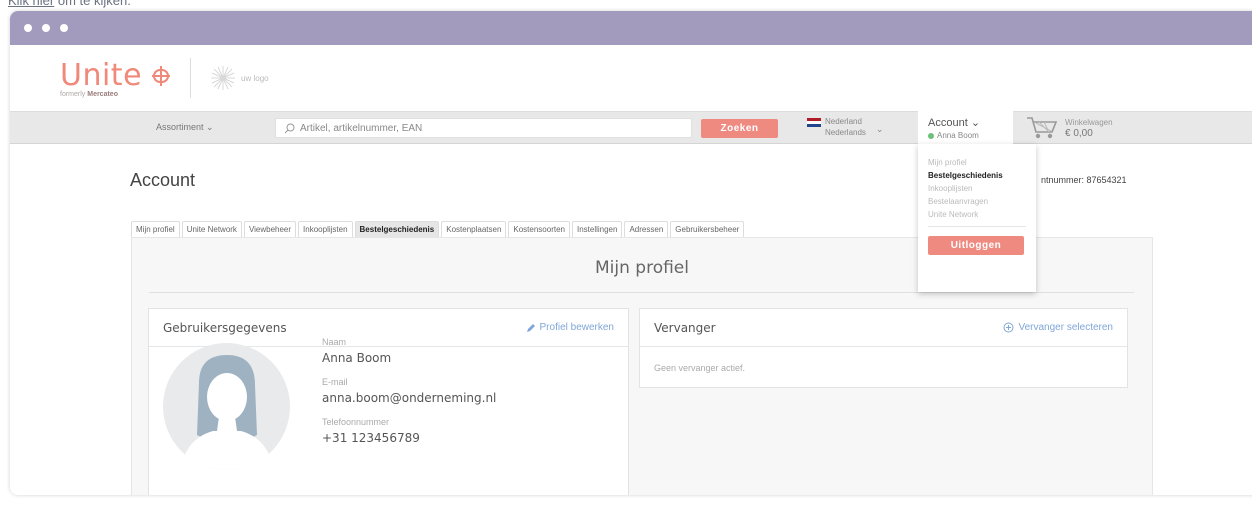 Image resolution: width=1252 pixels, height=514 pixels. What do you see at coordinates (474, 229) in the screenshot?
I see `tab-kostenplaatsen: Kostenplaatsen` at bounding box center [474, 229].